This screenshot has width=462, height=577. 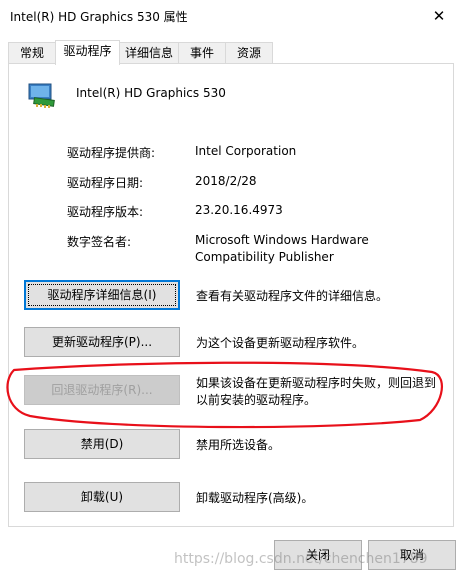 What do you see at coordinates (318, 555) in the screenshot?
I see `close-dialog-button: 关闭` at bounding box center [318, 555].